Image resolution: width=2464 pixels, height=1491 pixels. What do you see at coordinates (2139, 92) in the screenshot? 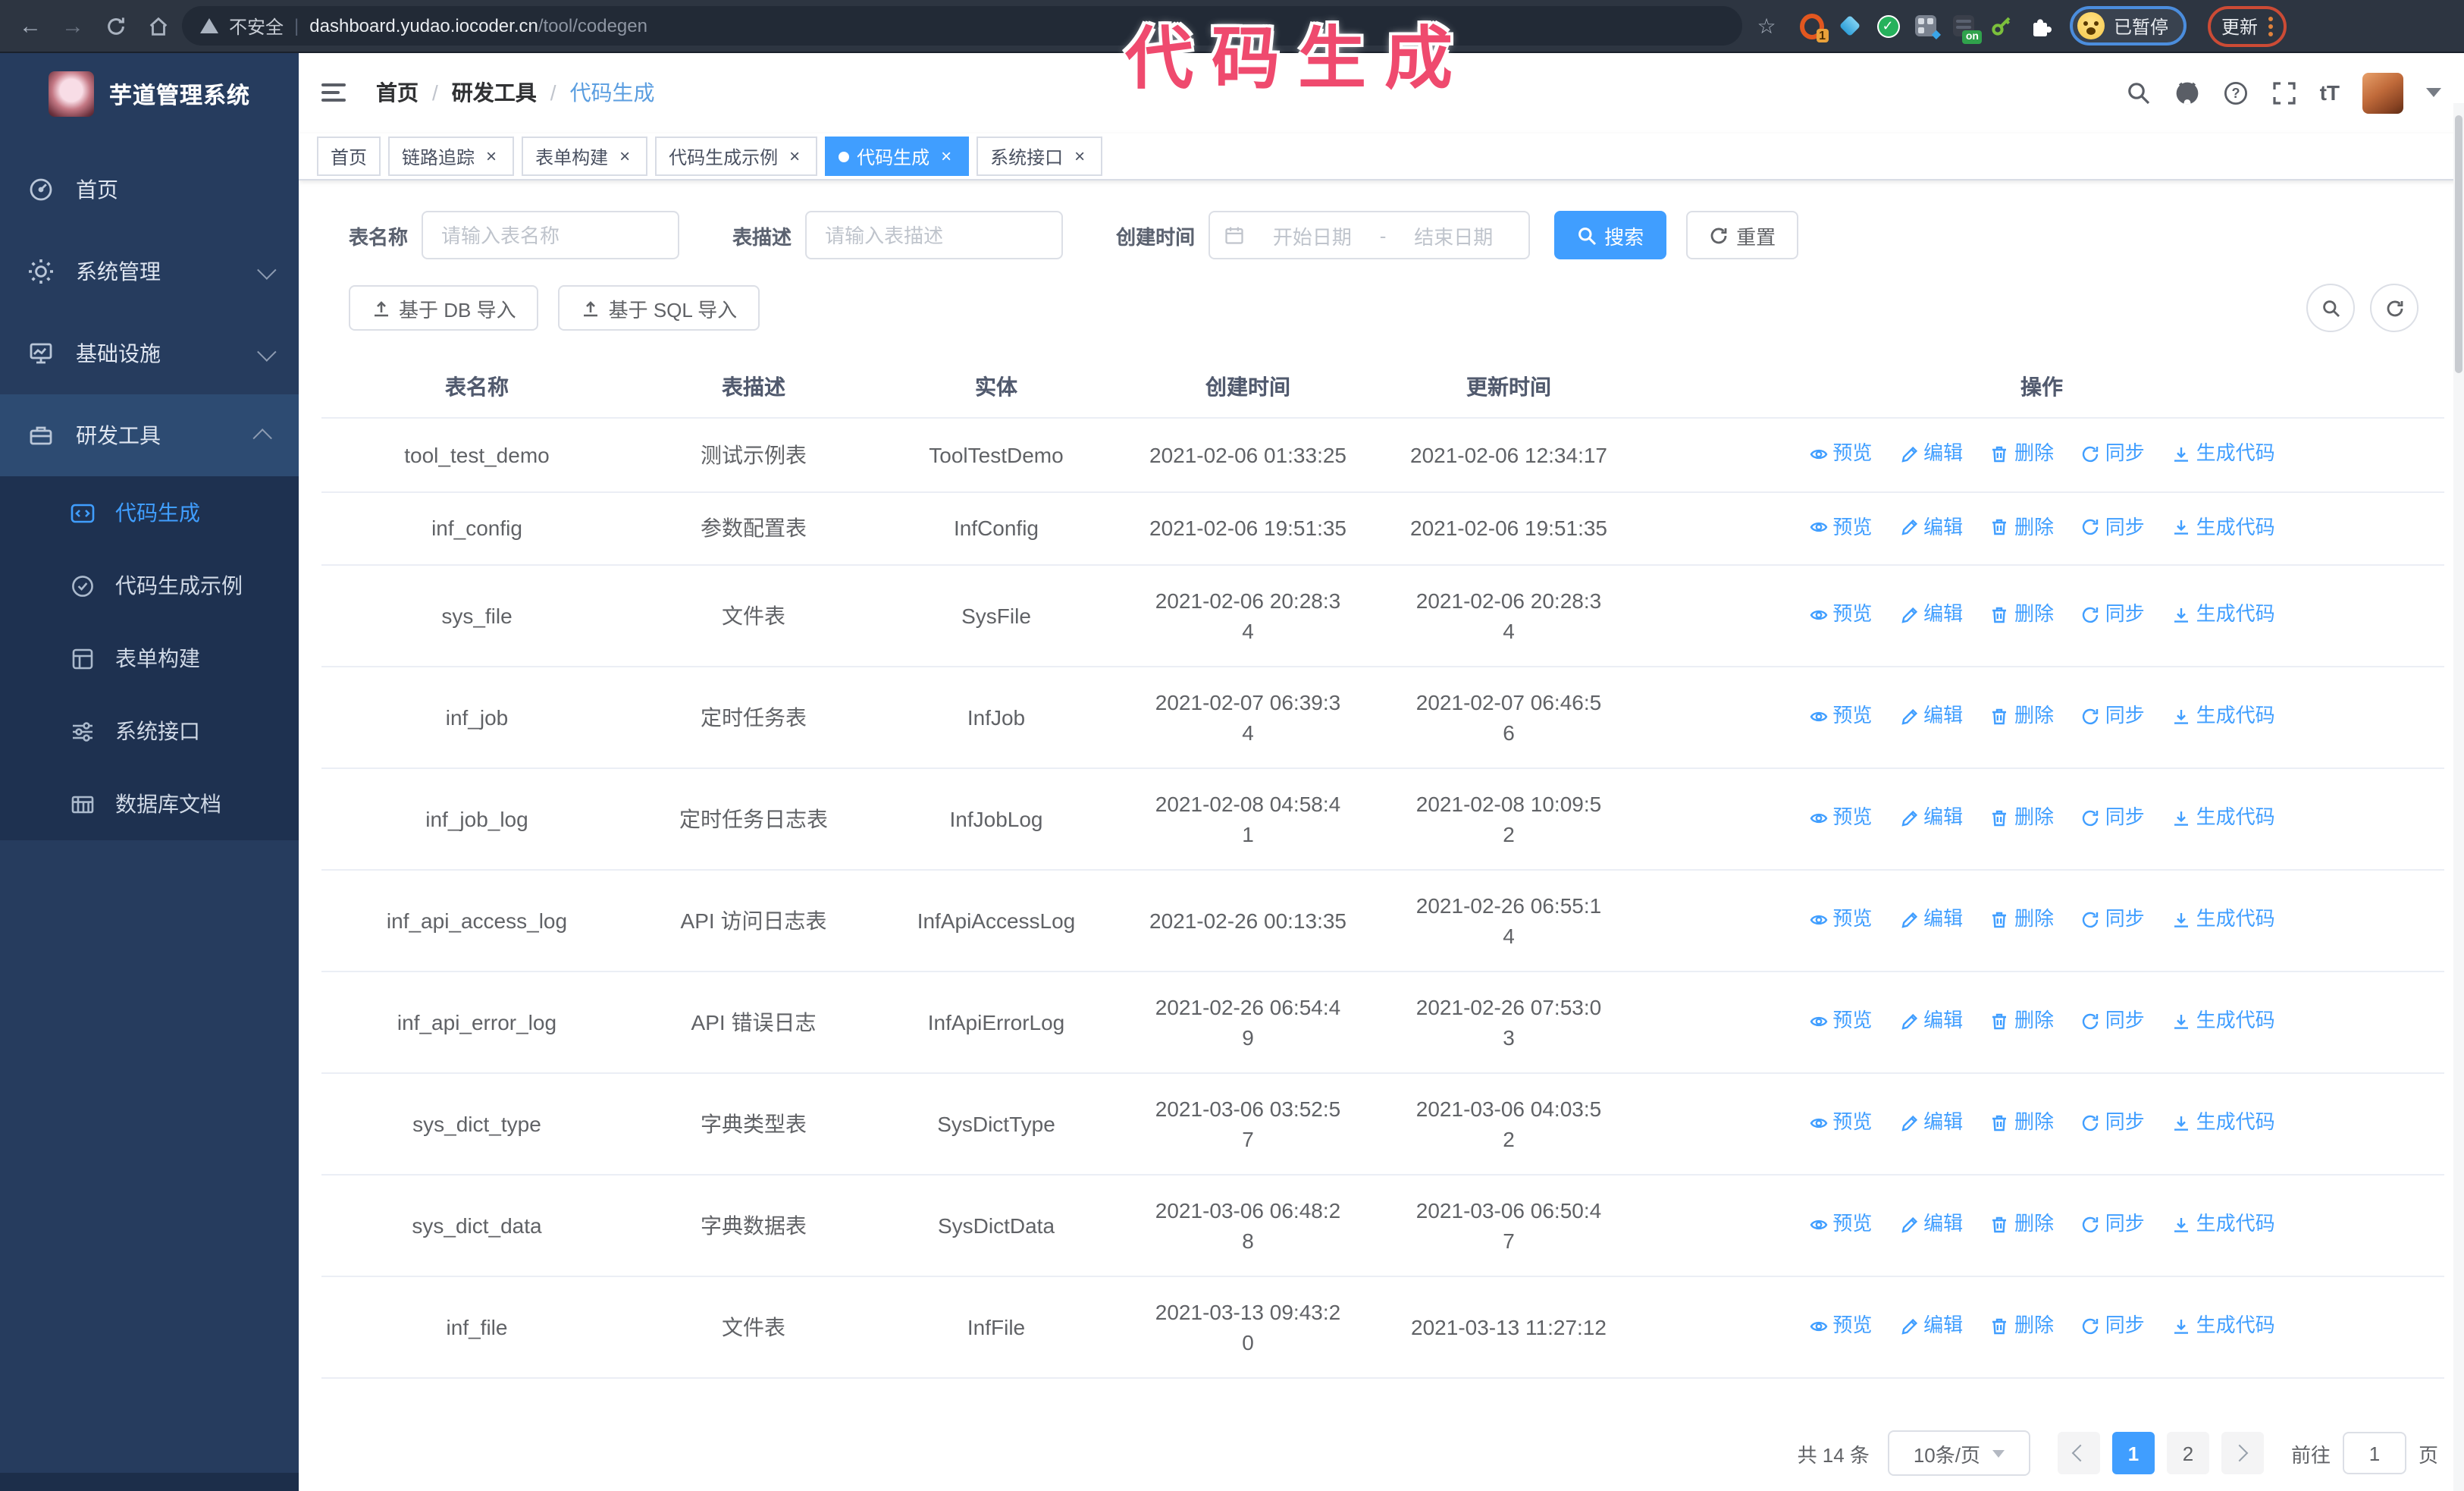
I see `search-icon` at bounding box center [2139, 92].